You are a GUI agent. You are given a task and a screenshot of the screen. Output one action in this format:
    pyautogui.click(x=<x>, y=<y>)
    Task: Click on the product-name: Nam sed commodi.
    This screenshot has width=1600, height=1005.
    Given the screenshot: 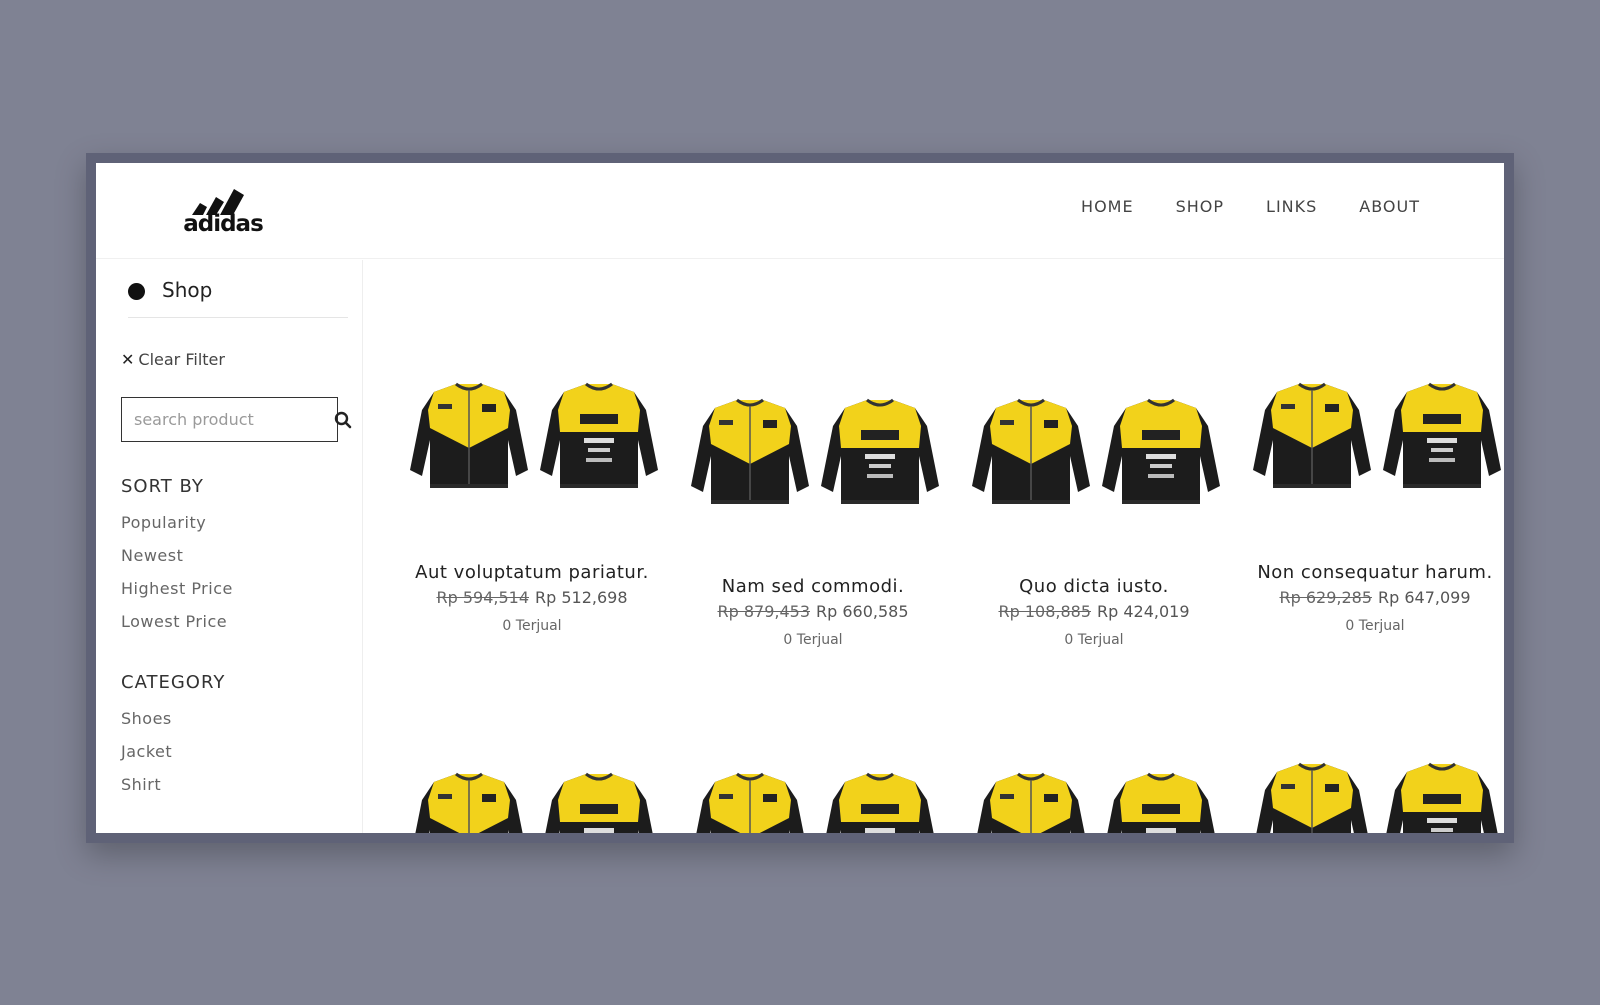 What is the action you would take?
    pyautogui.click(x=813, y=586)
    